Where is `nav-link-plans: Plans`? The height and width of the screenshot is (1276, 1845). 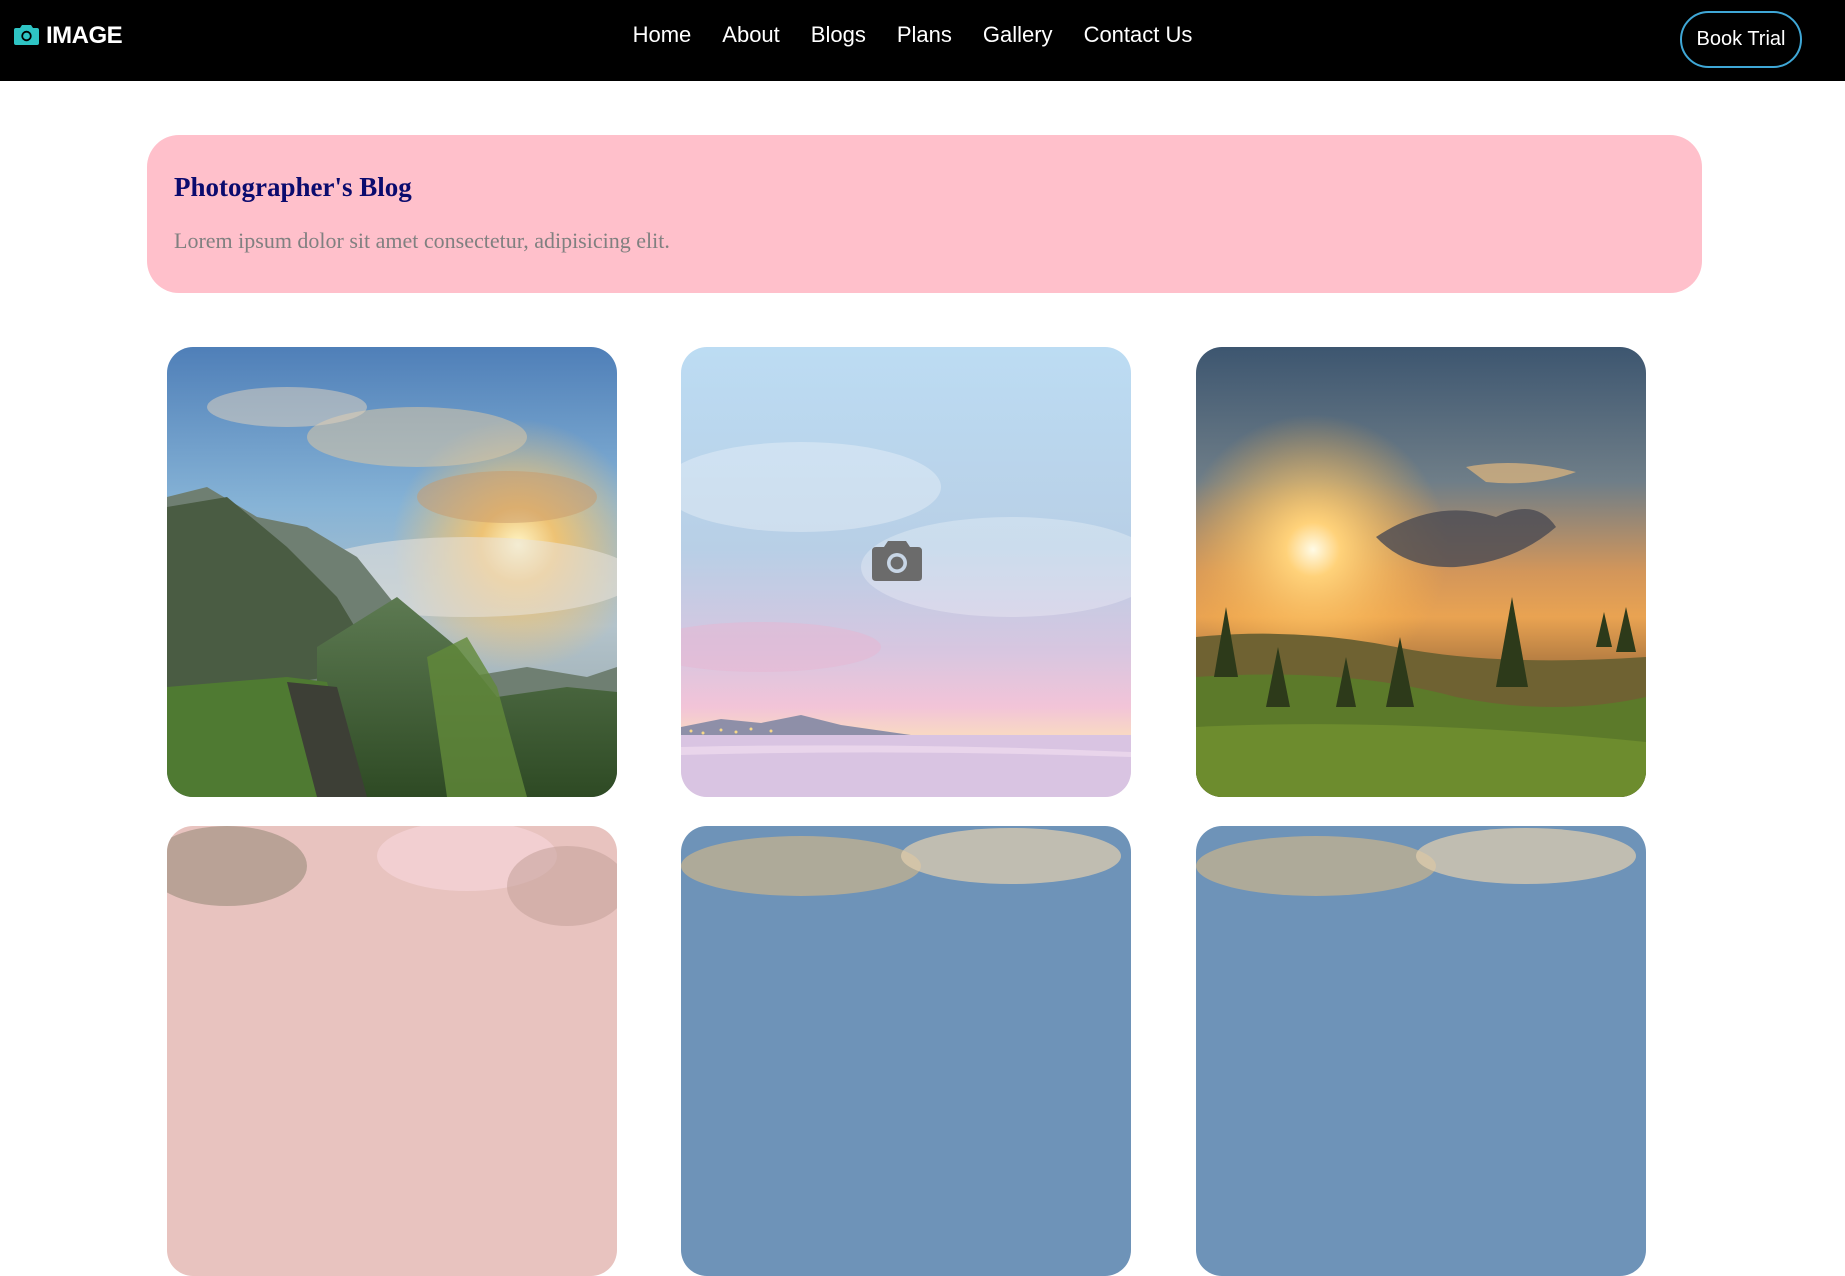 nav-link-plans: Plans is located at coordinates (924, 35).